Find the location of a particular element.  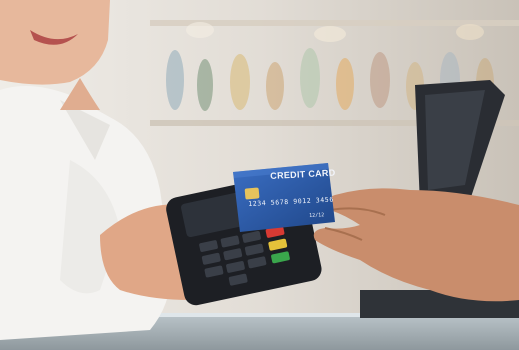

card-expiry: 12/12 is located at coordinates (317, 215).